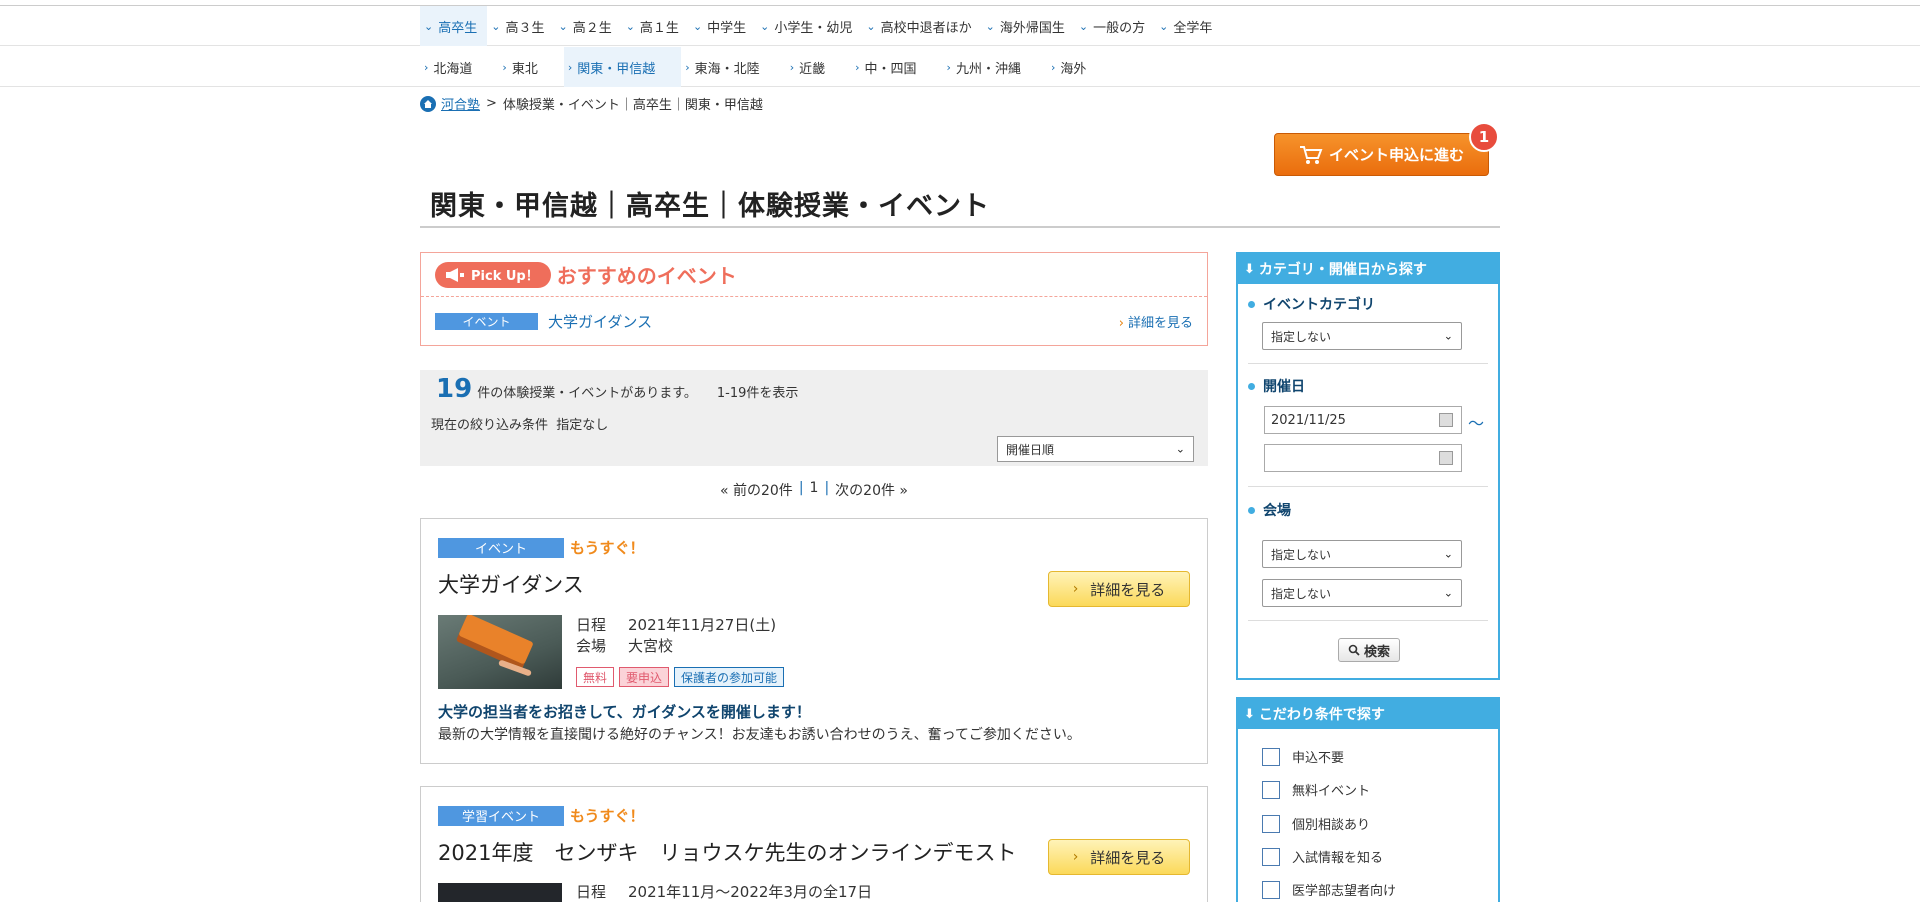  What do you see at coordinates (1354, 650) in the screenshot?
I see `search-icon` at bounding box center [1354, 650].